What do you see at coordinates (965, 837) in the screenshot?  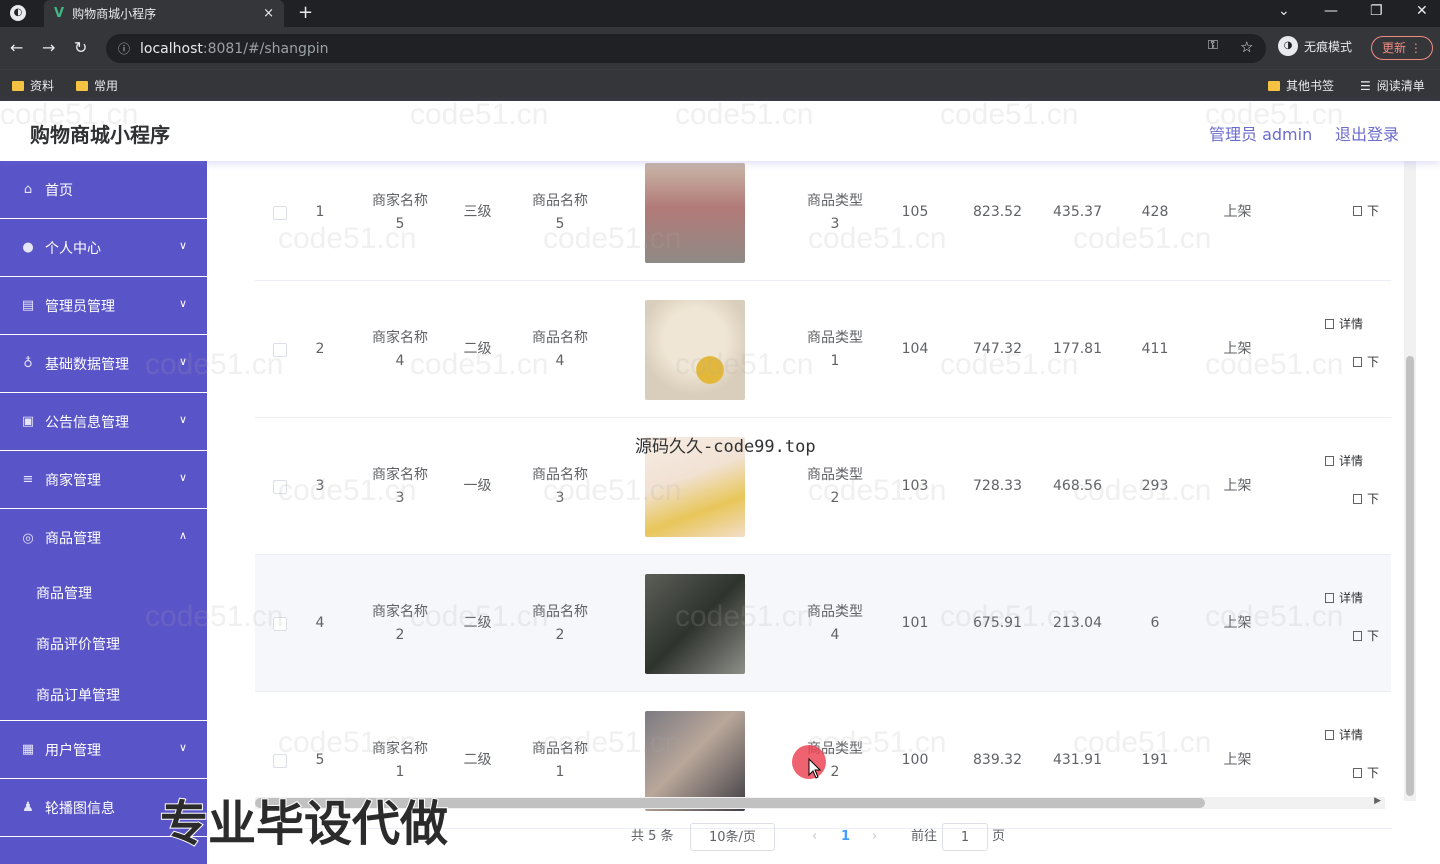 I see `goto-page-input: 1` at bounding box center [965, 837].